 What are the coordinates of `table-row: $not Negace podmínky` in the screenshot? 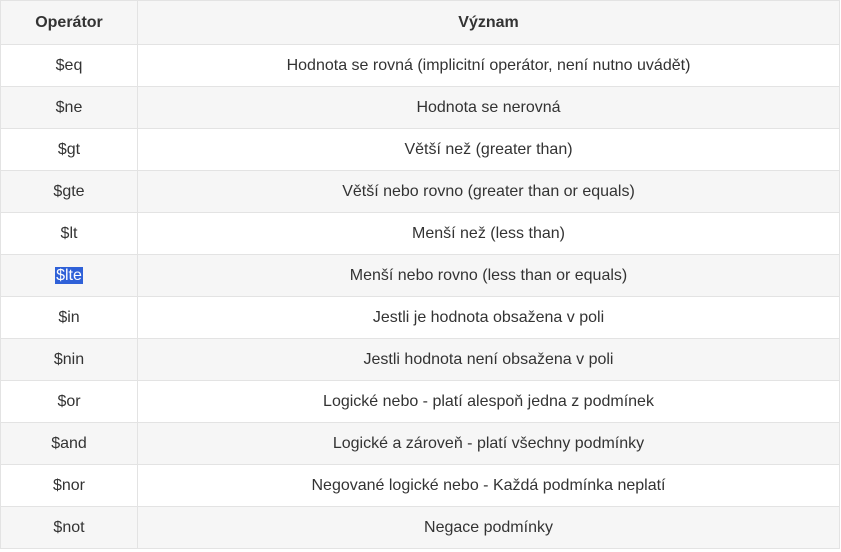 It's located at (420, 527).